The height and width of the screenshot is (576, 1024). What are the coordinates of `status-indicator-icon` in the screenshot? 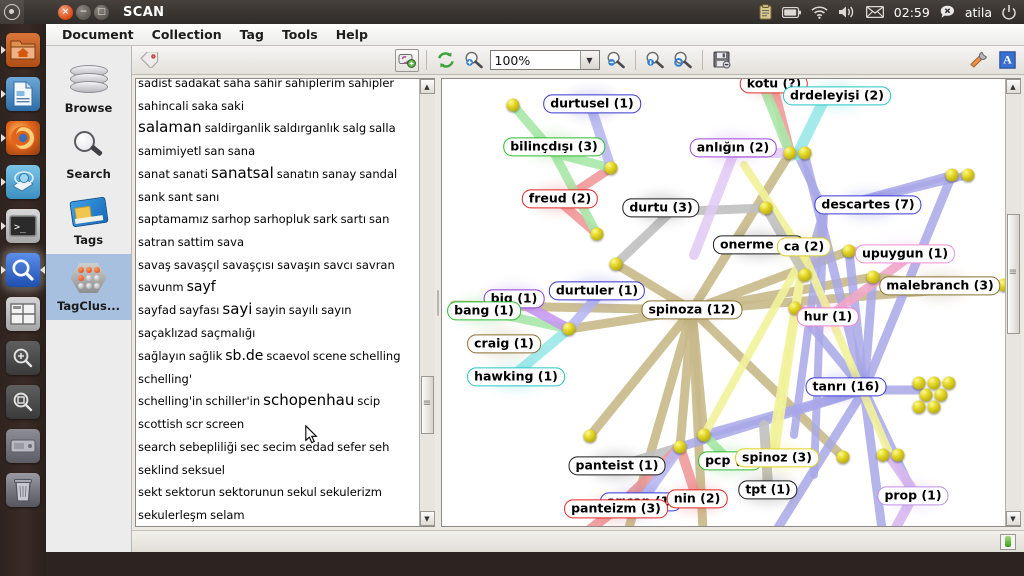 It's located at (1008, 541).